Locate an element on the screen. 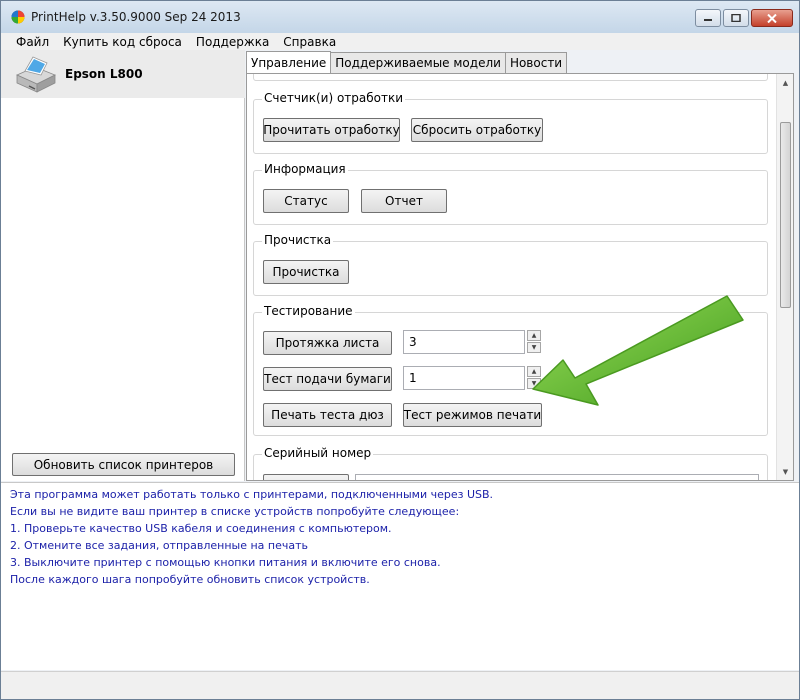 This screenshot has width=800, height=700. tab-strip: Управление Поддерживаемые модели Новости is located at coordinates (407, 62).